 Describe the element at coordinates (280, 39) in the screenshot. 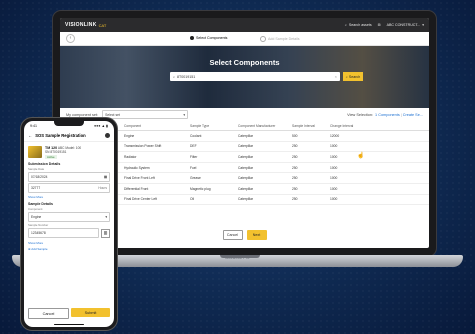

I see `step-add-details: Add Sample Details` at that location.